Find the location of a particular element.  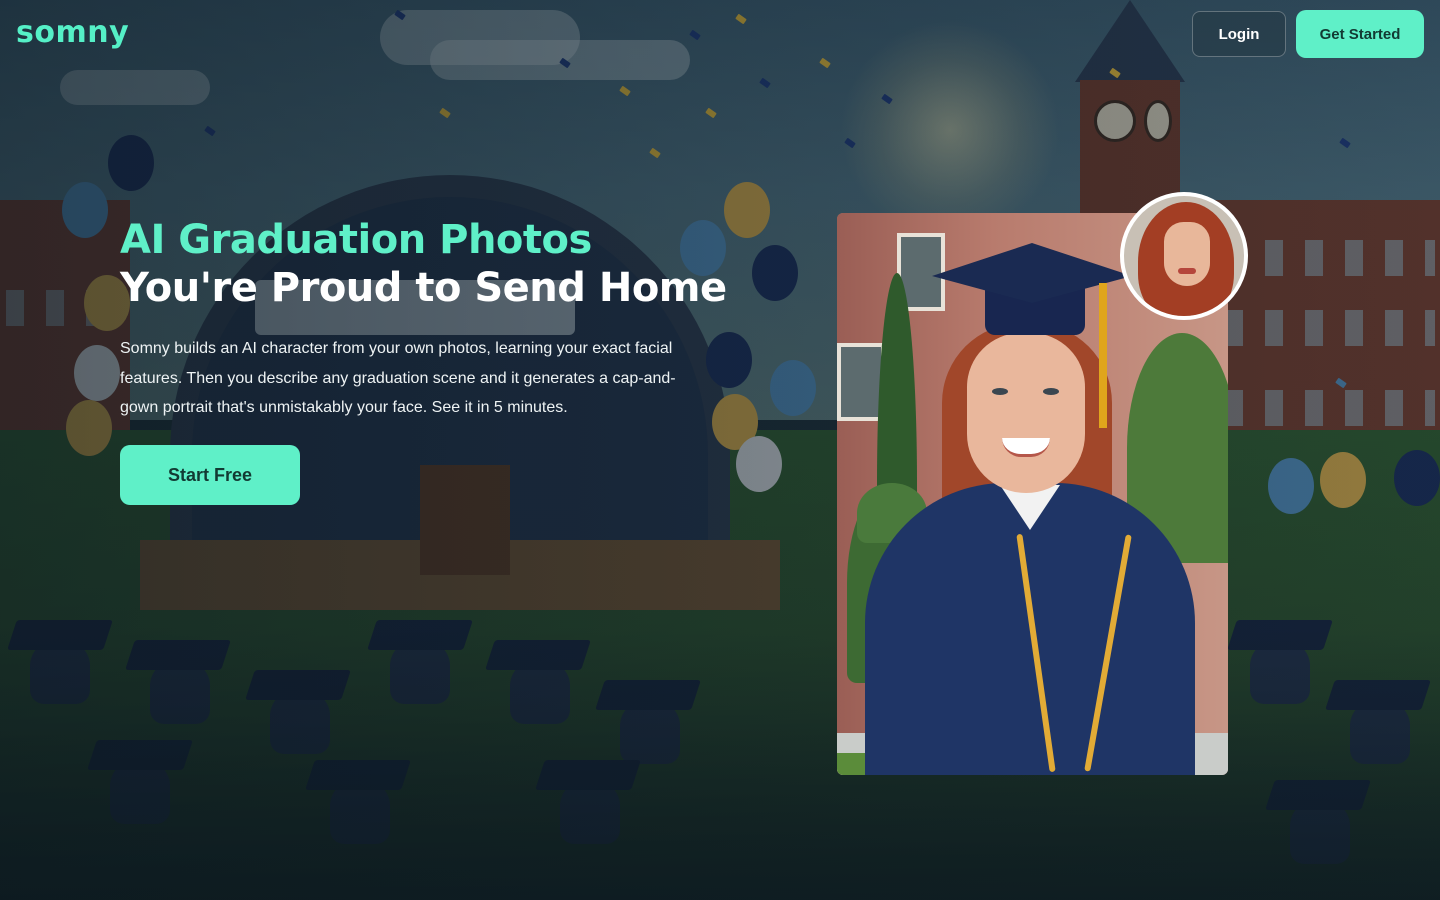

avatar-face is located at coordinates (1187, 254).